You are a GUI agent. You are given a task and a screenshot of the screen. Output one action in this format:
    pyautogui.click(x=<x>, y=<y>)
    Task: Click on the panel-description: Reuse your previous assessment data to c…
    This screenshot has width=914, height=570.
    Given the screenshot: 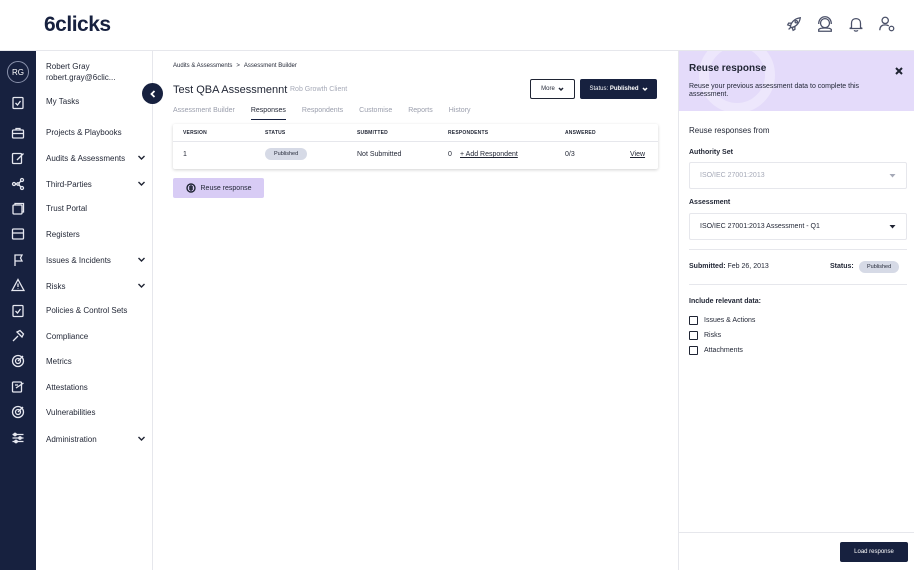 What is the action you would take?
    pyautogui.click(x=774, y=90)
    